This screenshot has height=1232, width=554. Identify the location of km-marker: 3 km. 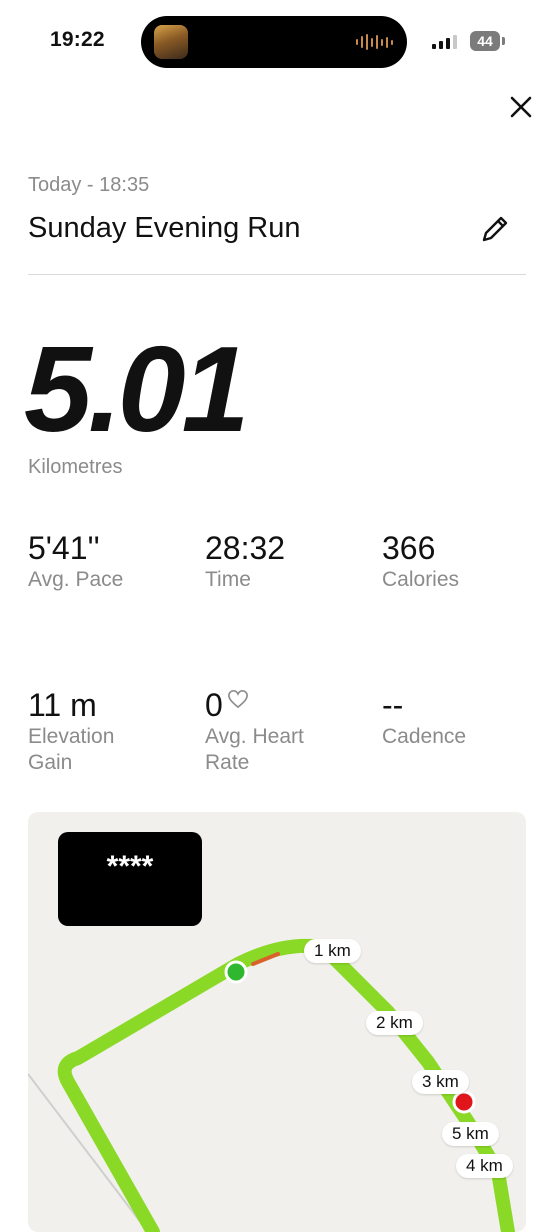
(440, 1082).